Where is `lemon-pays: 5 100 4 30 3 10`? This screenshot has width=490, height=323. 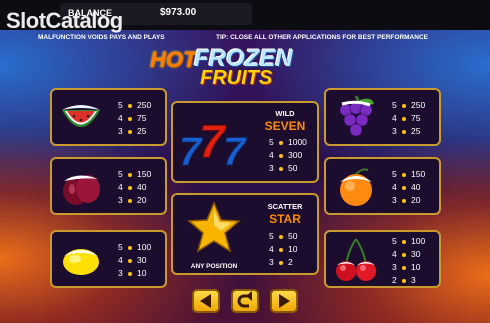
lemon-pays: 5 100 4 30 3 10 is located at coordinates (135, 260).